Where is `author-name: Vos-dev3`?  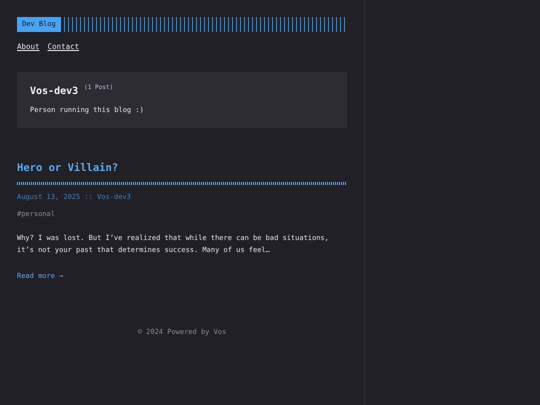 author-name: Vos-dev3 is located at coordinates (54, 92).